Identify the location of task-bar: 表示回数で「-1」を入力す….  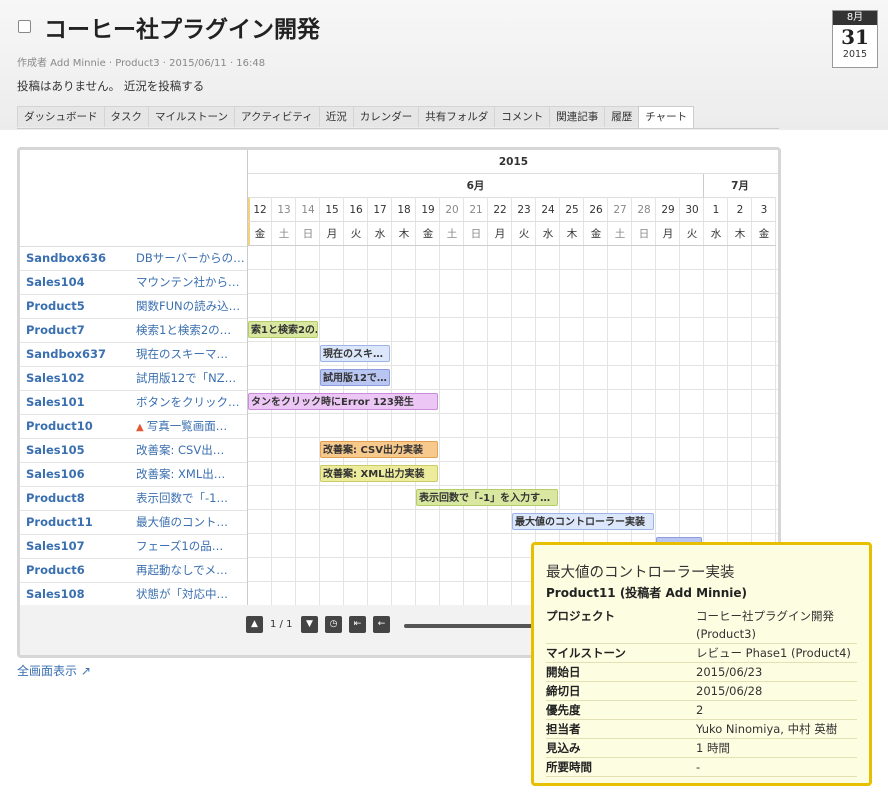
(487, 497).